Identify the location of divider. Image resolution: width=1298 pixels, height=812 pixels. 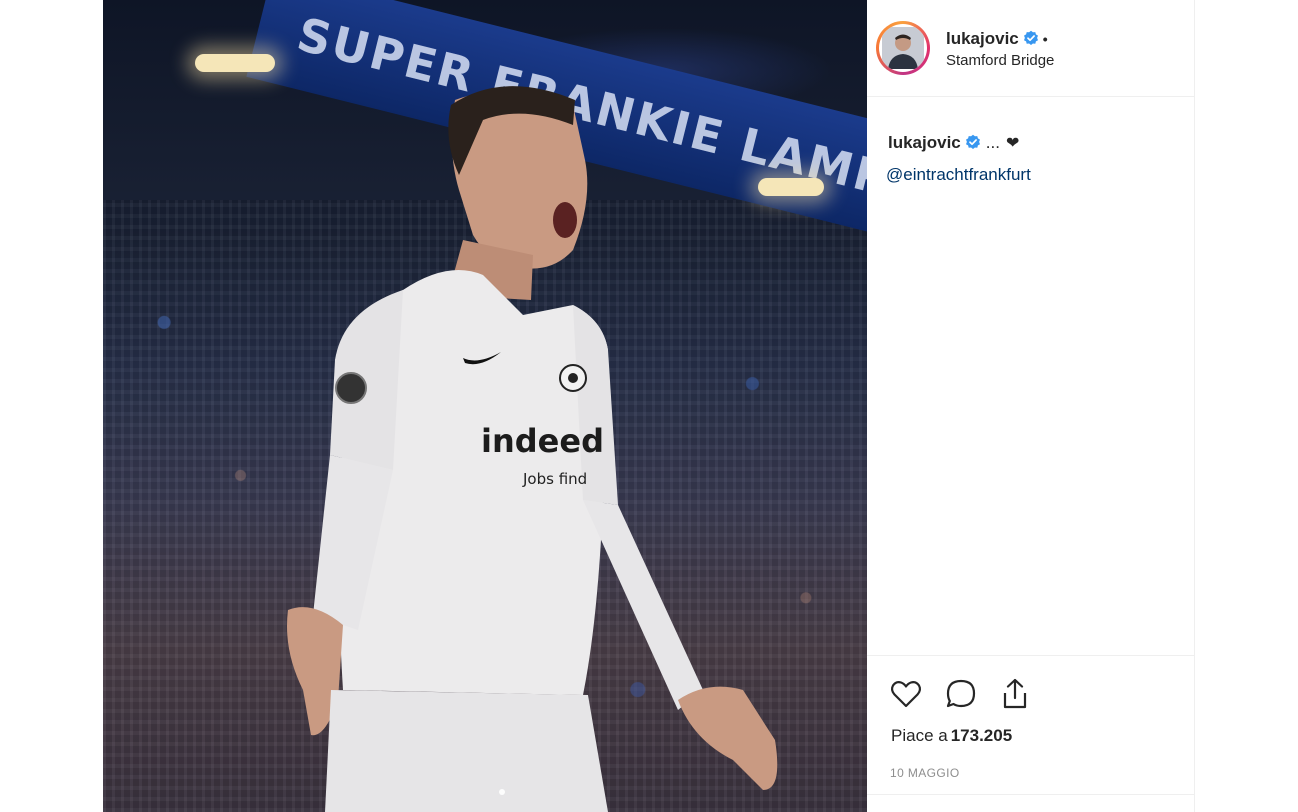
(1030, 794).